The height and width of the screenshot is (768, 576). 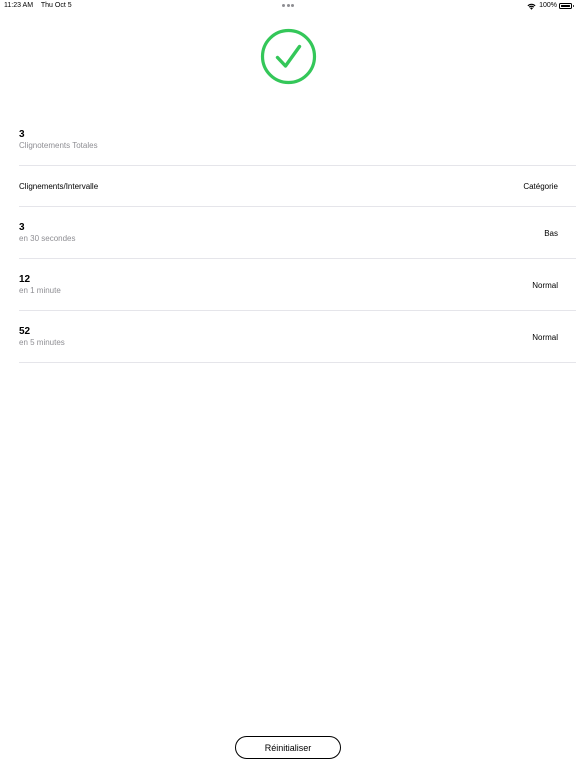 I want to click on total-blinks: 3 Clignotements Totales, so click(x=58, y=140).